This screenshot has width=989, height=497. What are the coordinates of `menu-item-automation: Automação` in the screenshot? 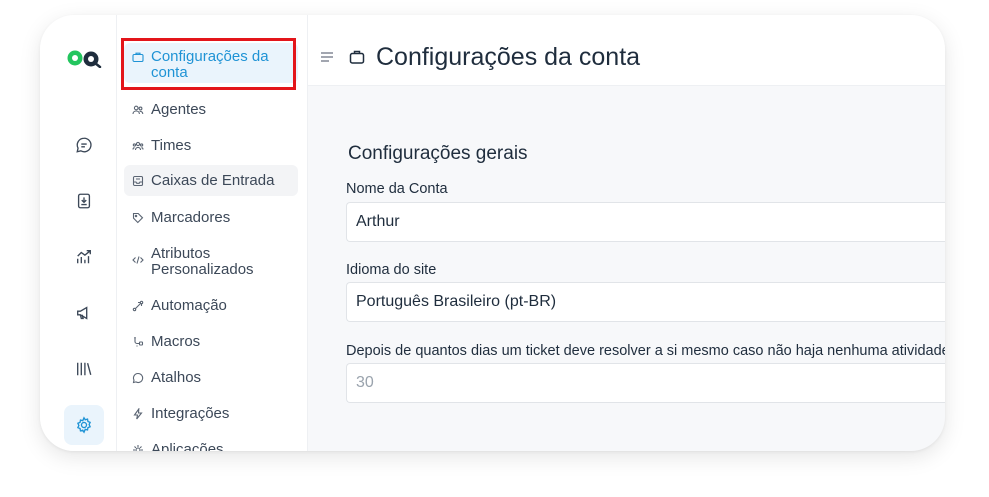 It's located at (211, 306).